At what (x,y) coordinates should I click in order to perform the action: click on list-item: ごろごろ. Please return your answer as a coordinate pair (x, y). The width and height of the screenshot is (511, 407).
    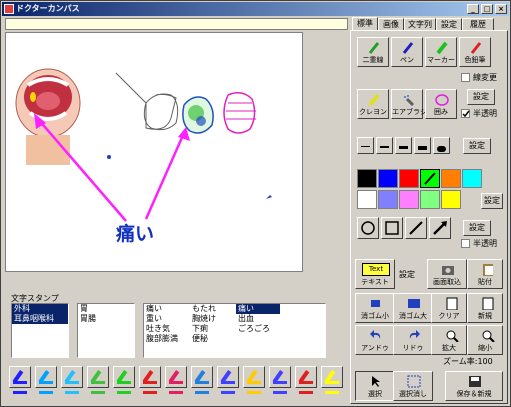
    Looking at the image, I should click on (258, 329).